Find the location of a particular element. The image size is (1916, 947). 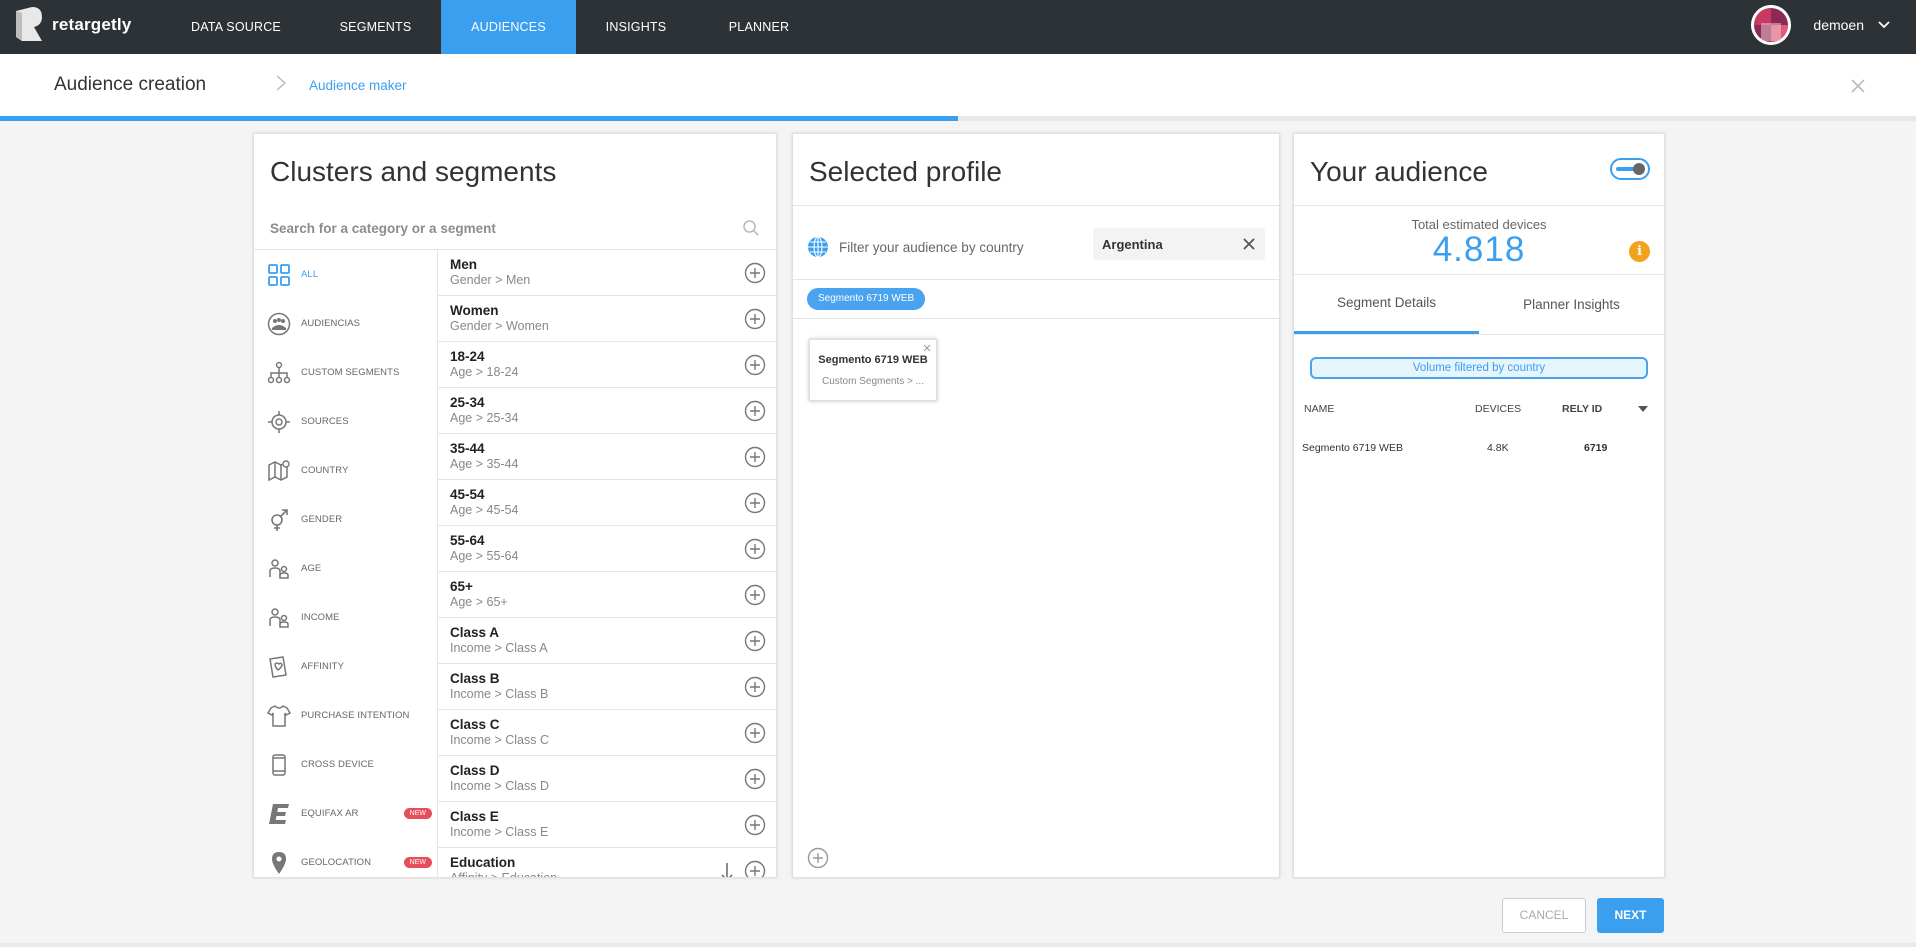

card-title: Segmento 6719 WEB is located at coordinates (873, 360).